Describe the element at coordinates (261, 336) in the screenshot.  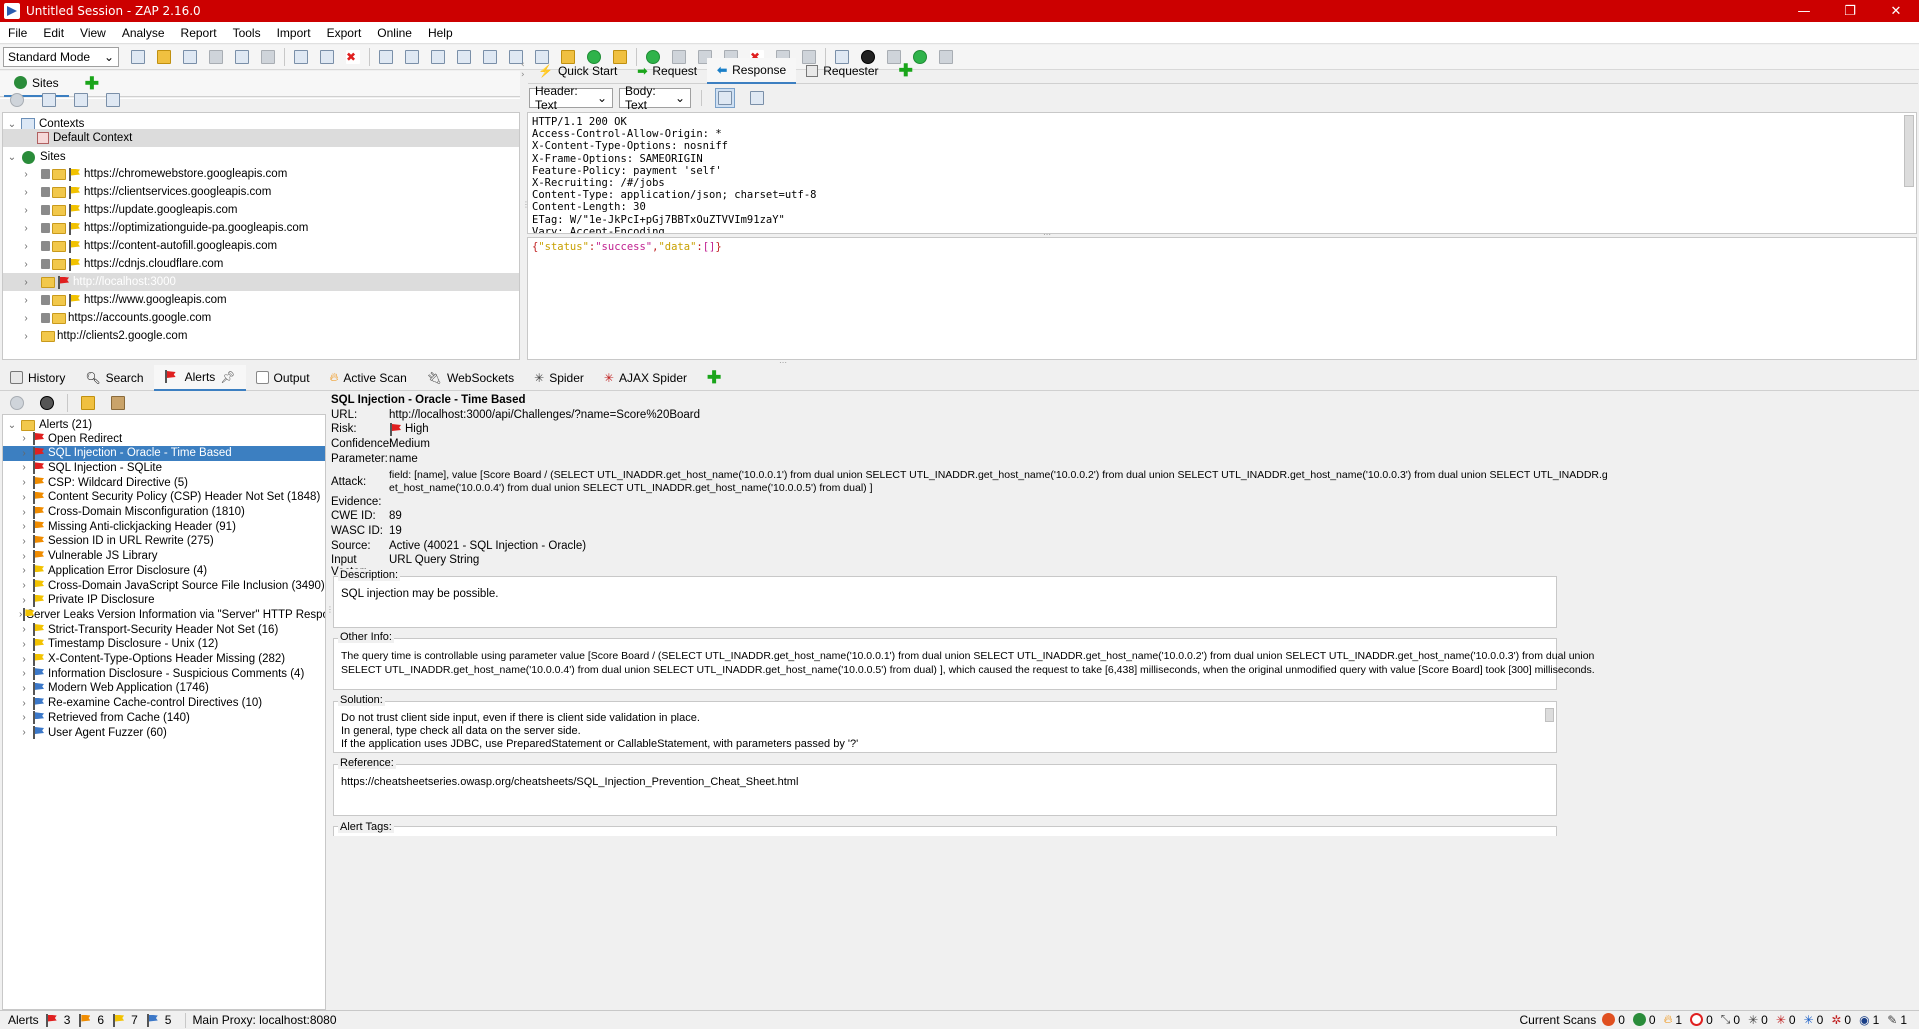
I see `tree-node-site: › http://clients2.google.com` at that location.